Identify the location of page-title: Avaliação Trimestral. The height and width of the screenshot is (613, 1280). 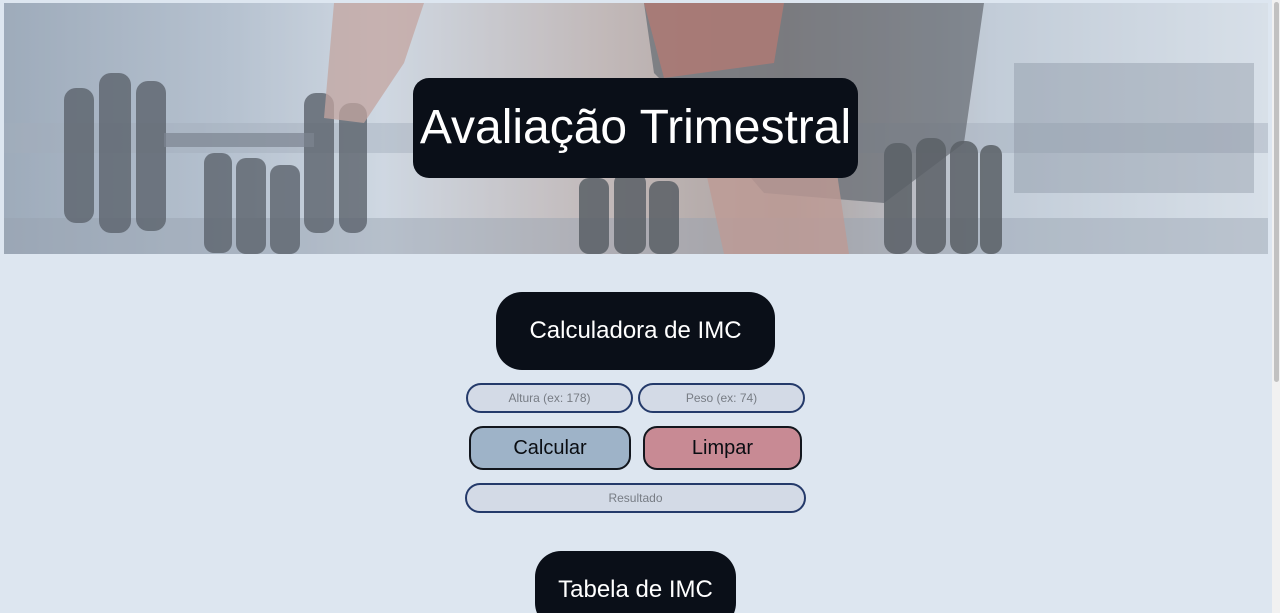
(635, 128).